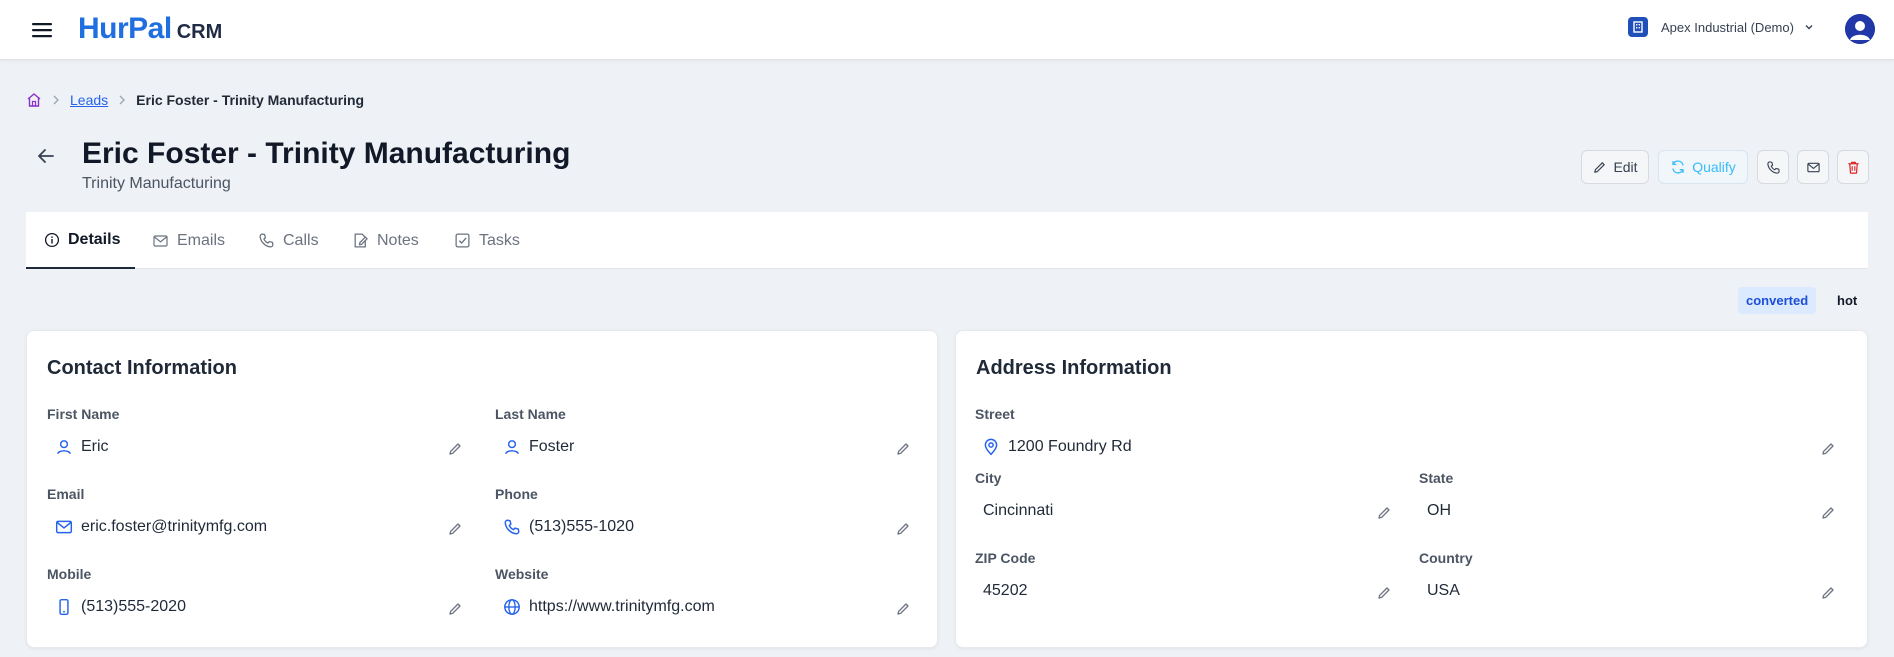  What do you see at coordinates (288, 240) in the screenshot?
I see `tab-calls: Calls` at bounding box center [288, 240].